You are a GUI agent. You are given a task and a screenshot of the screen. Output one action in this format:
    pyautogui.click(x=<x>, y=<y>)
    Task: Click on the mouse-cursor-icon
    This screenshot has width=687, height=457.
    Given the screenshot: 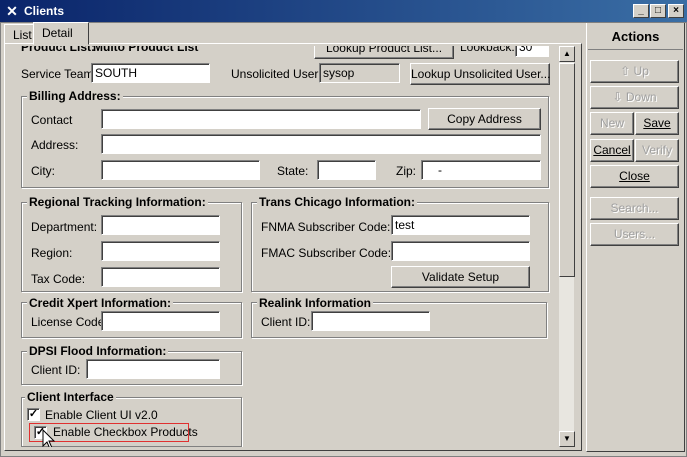 What is the action you would take?
    pyautogui.click(x=49, y=438)
    